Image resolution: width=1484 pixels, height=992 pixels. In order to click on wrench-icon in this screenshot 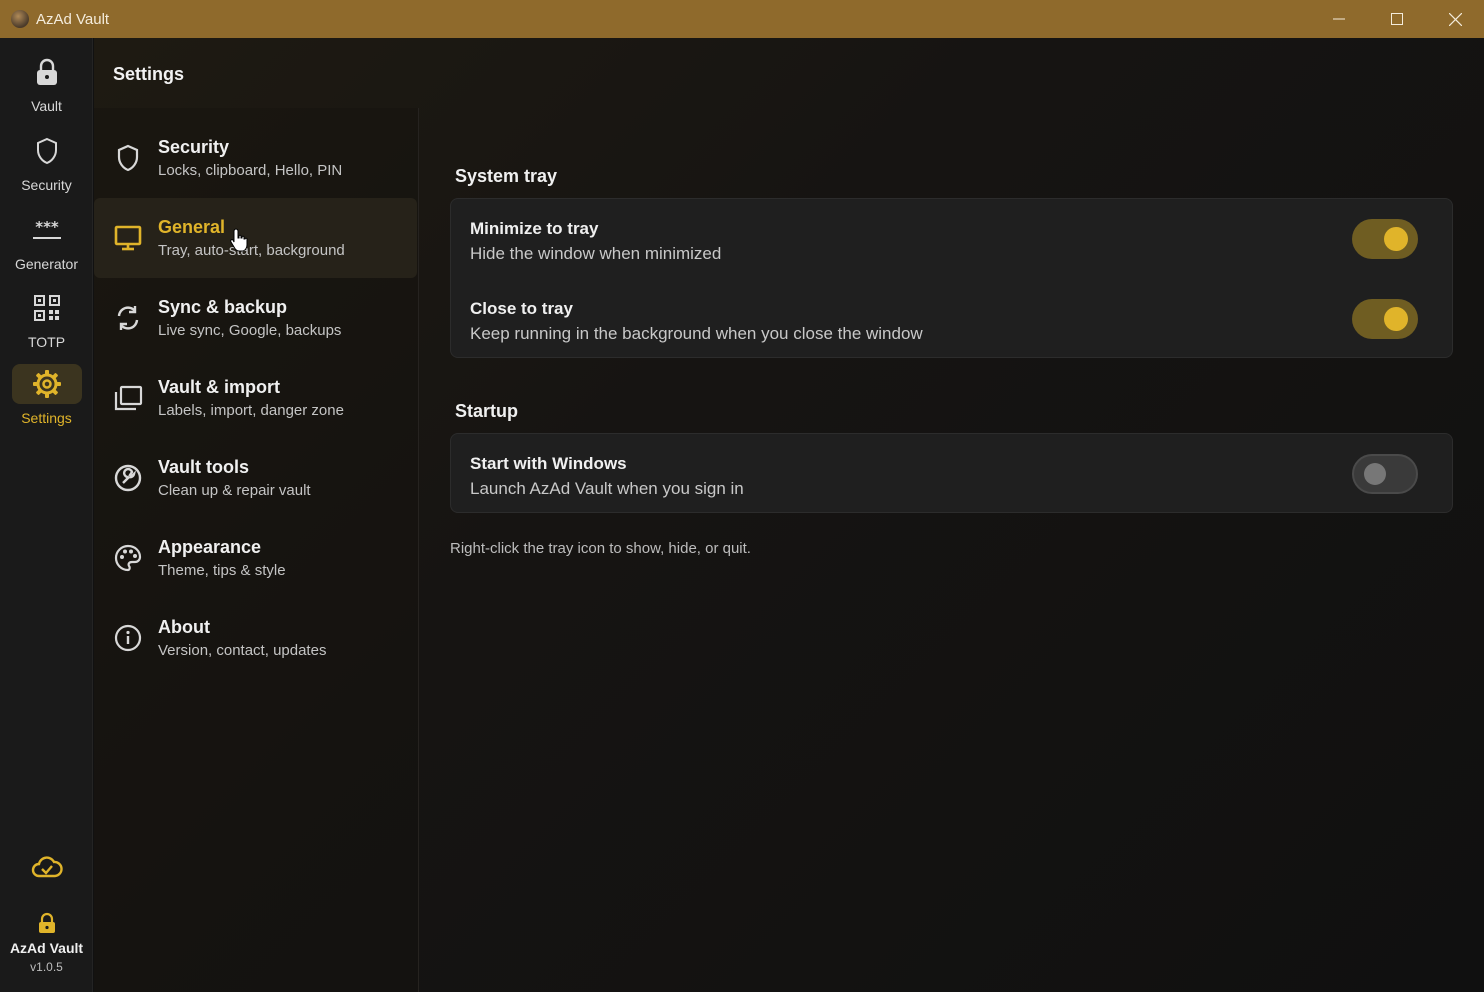, I will do `click(128, 478)`.